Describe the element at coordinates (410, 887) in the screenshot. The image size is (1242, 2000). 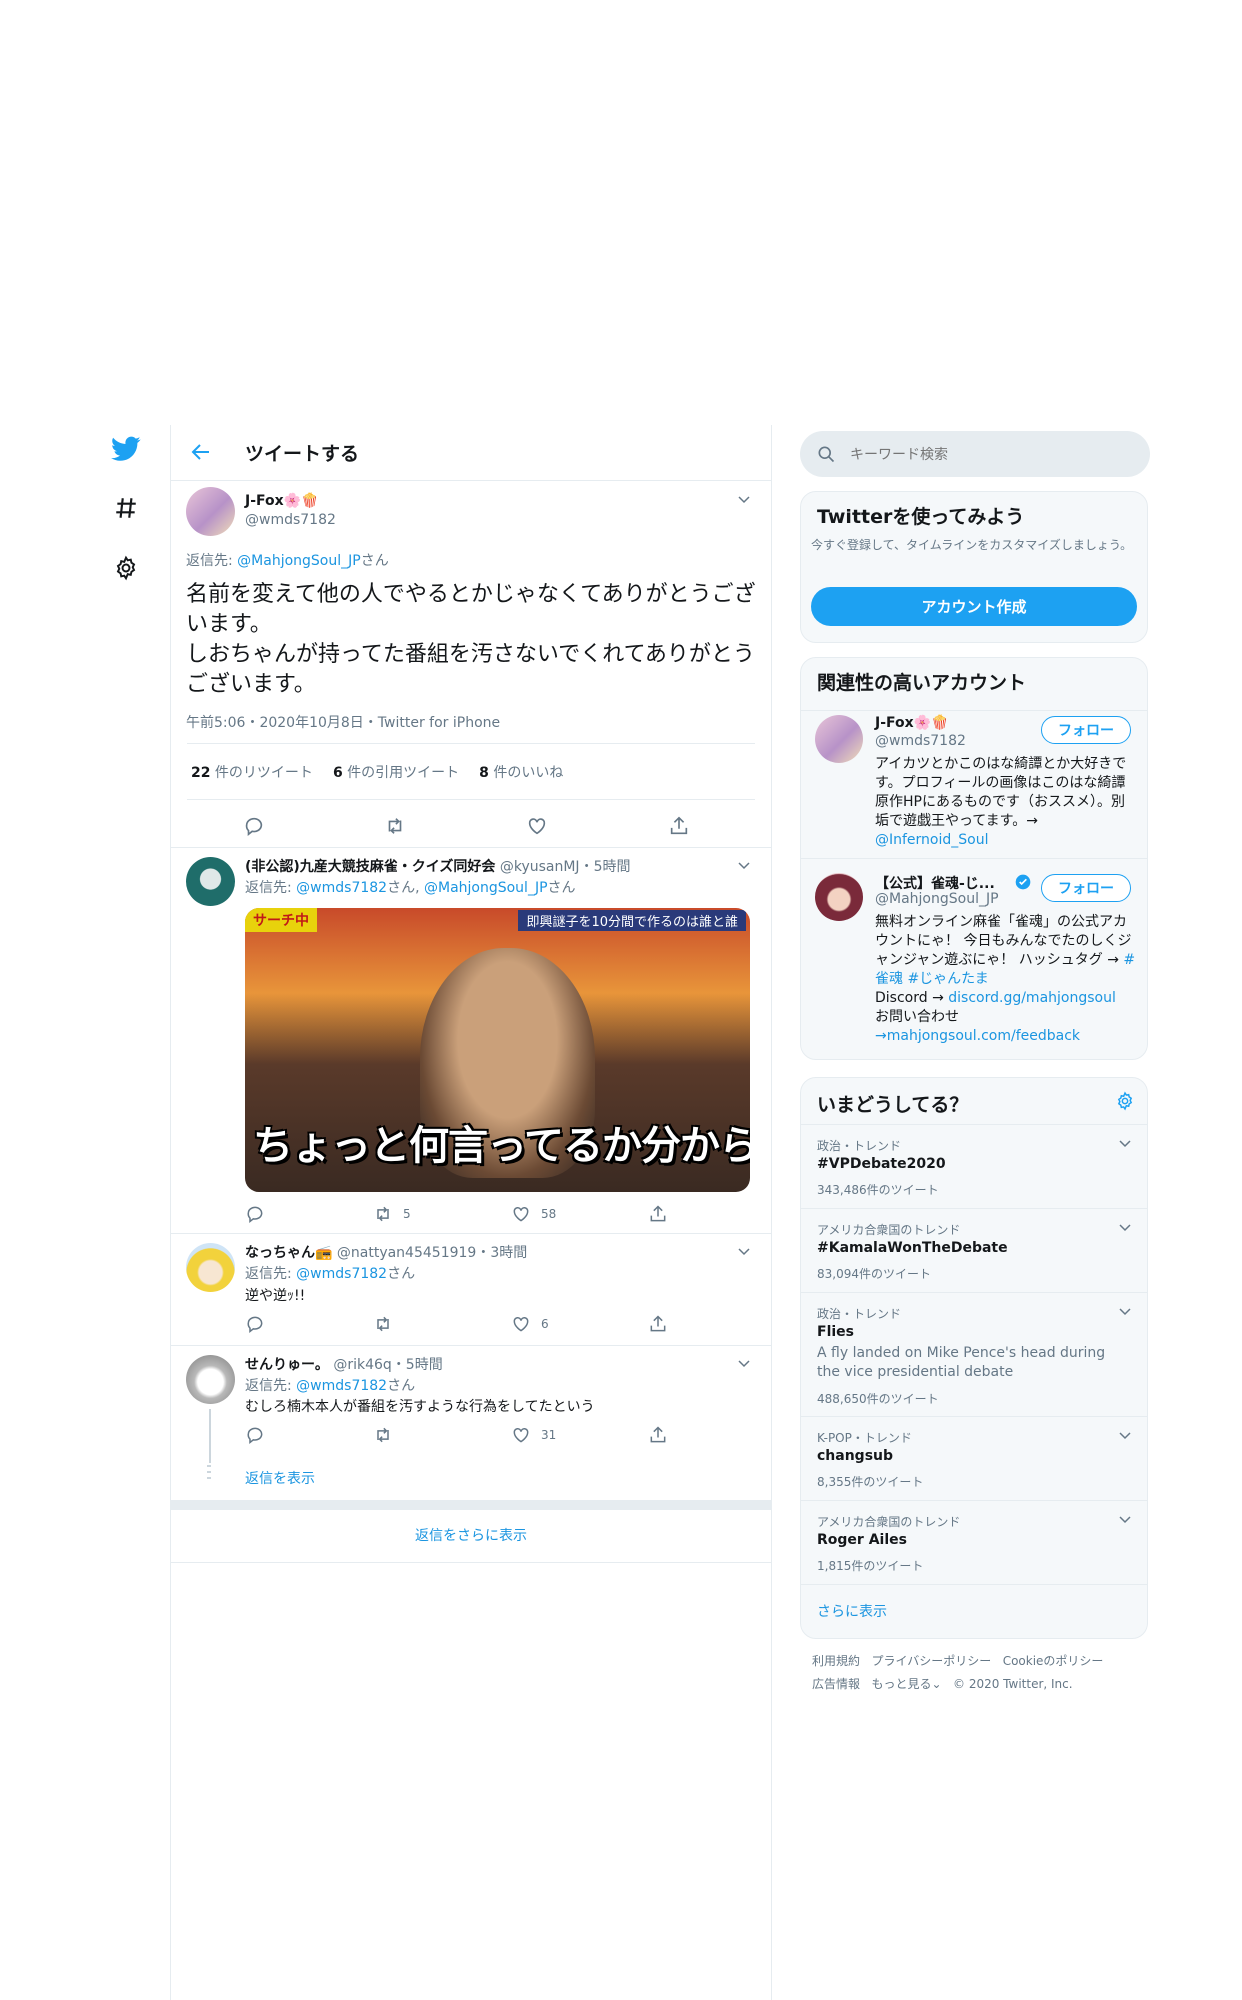
I see `reply-context: 返信先: @wmds7182さん, @MahjongSoul_JPさん` at that location.